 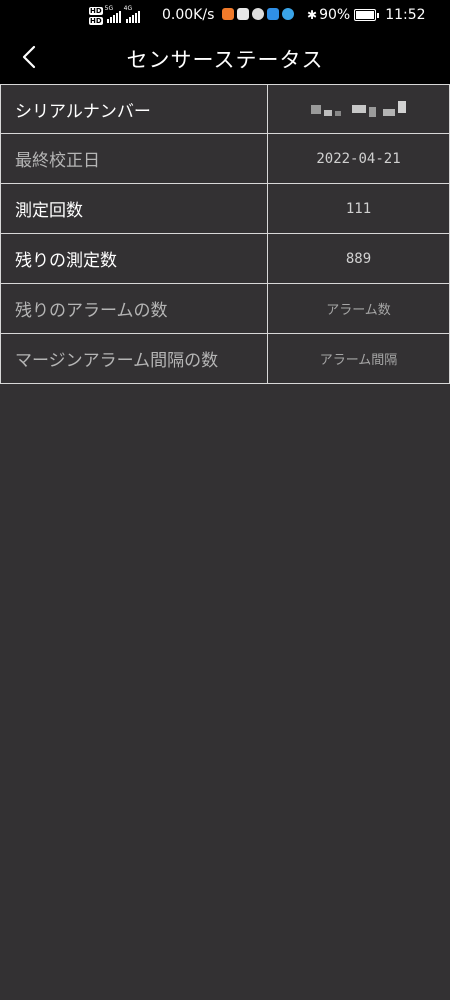 What do you see at coordinates (335, 15) in the screenshot?
I see `battery-percent: 90%` at bounding box center [335, 15].